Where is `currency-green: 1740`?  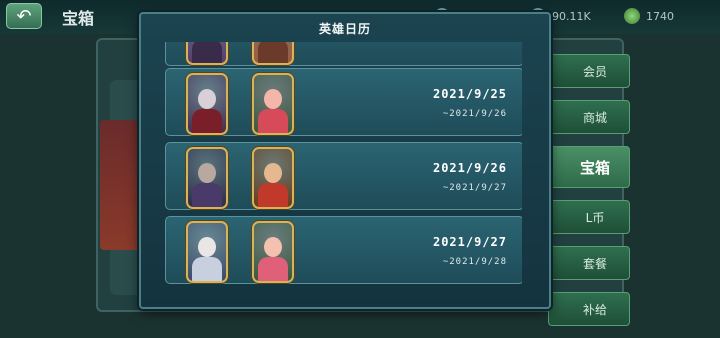 currency-green: 1740 is located at coordinates (649, 16).